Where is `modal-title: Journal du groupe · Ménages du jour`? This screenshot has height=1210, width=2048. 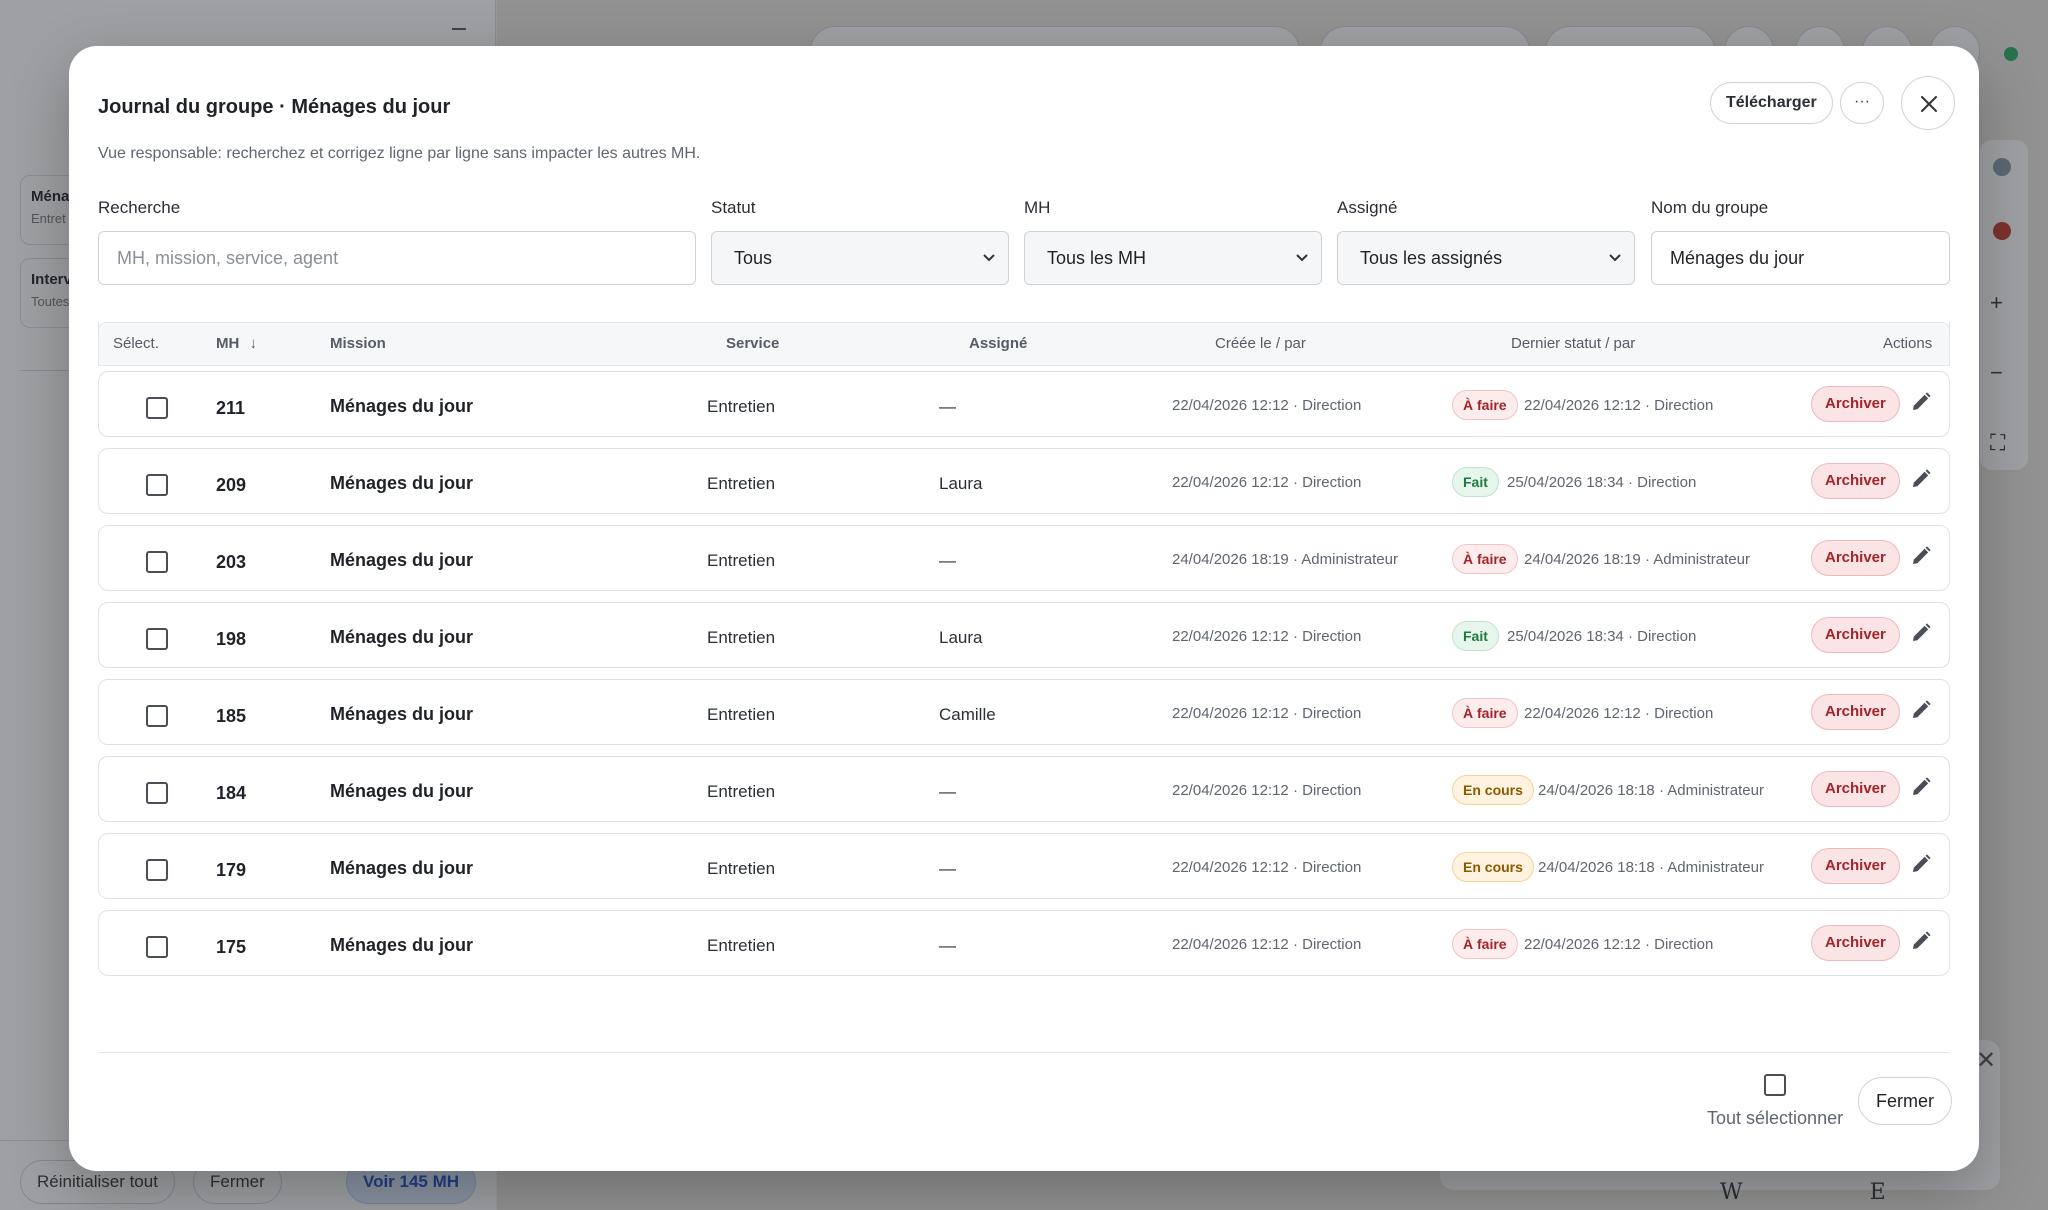 modal-title: Journal du groupe · Ménages du jour is located at coordinates (274, 107).